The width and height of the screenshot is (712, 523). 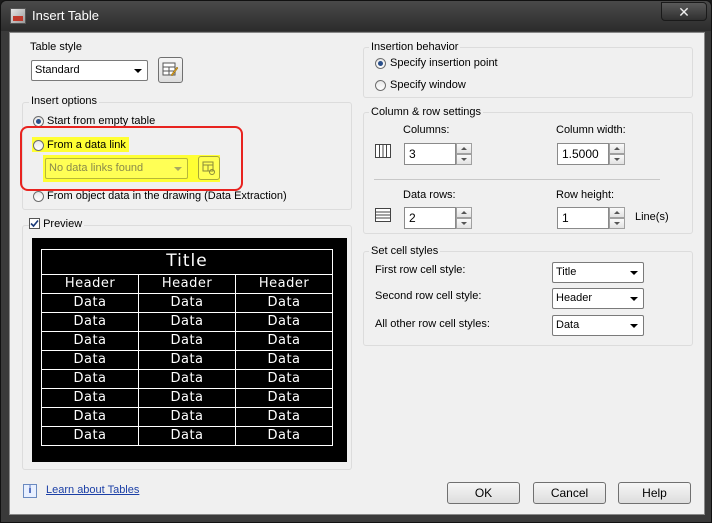 I want to click on object-data-radio, so click(x=38, y=196).